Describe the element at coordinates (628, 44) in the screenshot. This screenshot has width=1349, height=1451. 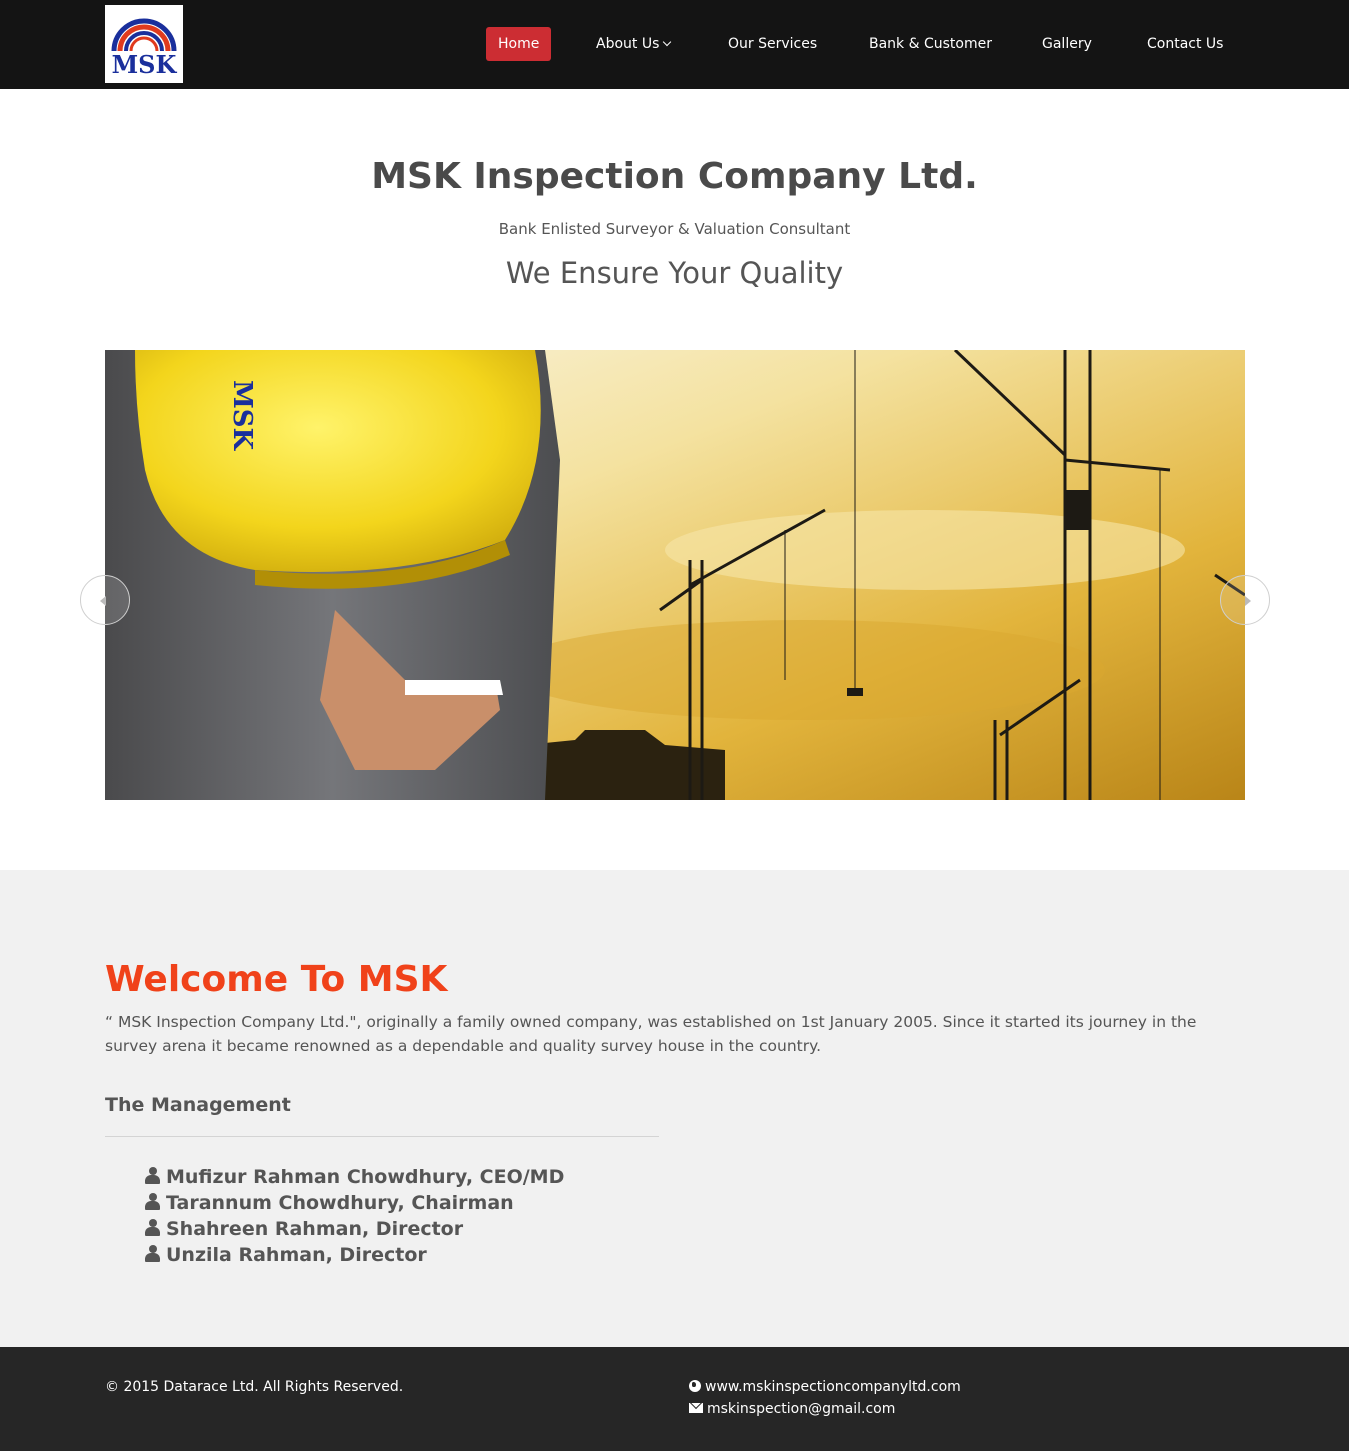
I see `nav-about-label: About Us` at that location.